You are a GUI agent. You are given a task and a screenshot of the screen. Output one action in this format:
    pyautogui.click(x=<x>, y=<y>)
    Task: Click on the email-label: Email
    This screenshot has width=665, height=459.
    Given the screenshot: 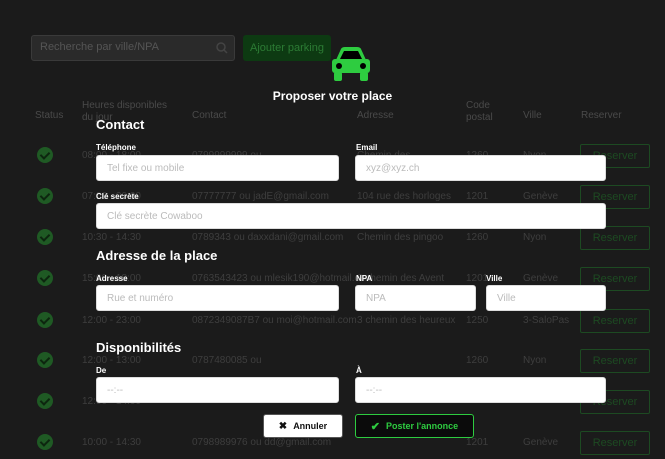 What is the action you would take?
    pyautogui.click(x=367, y=147)
    